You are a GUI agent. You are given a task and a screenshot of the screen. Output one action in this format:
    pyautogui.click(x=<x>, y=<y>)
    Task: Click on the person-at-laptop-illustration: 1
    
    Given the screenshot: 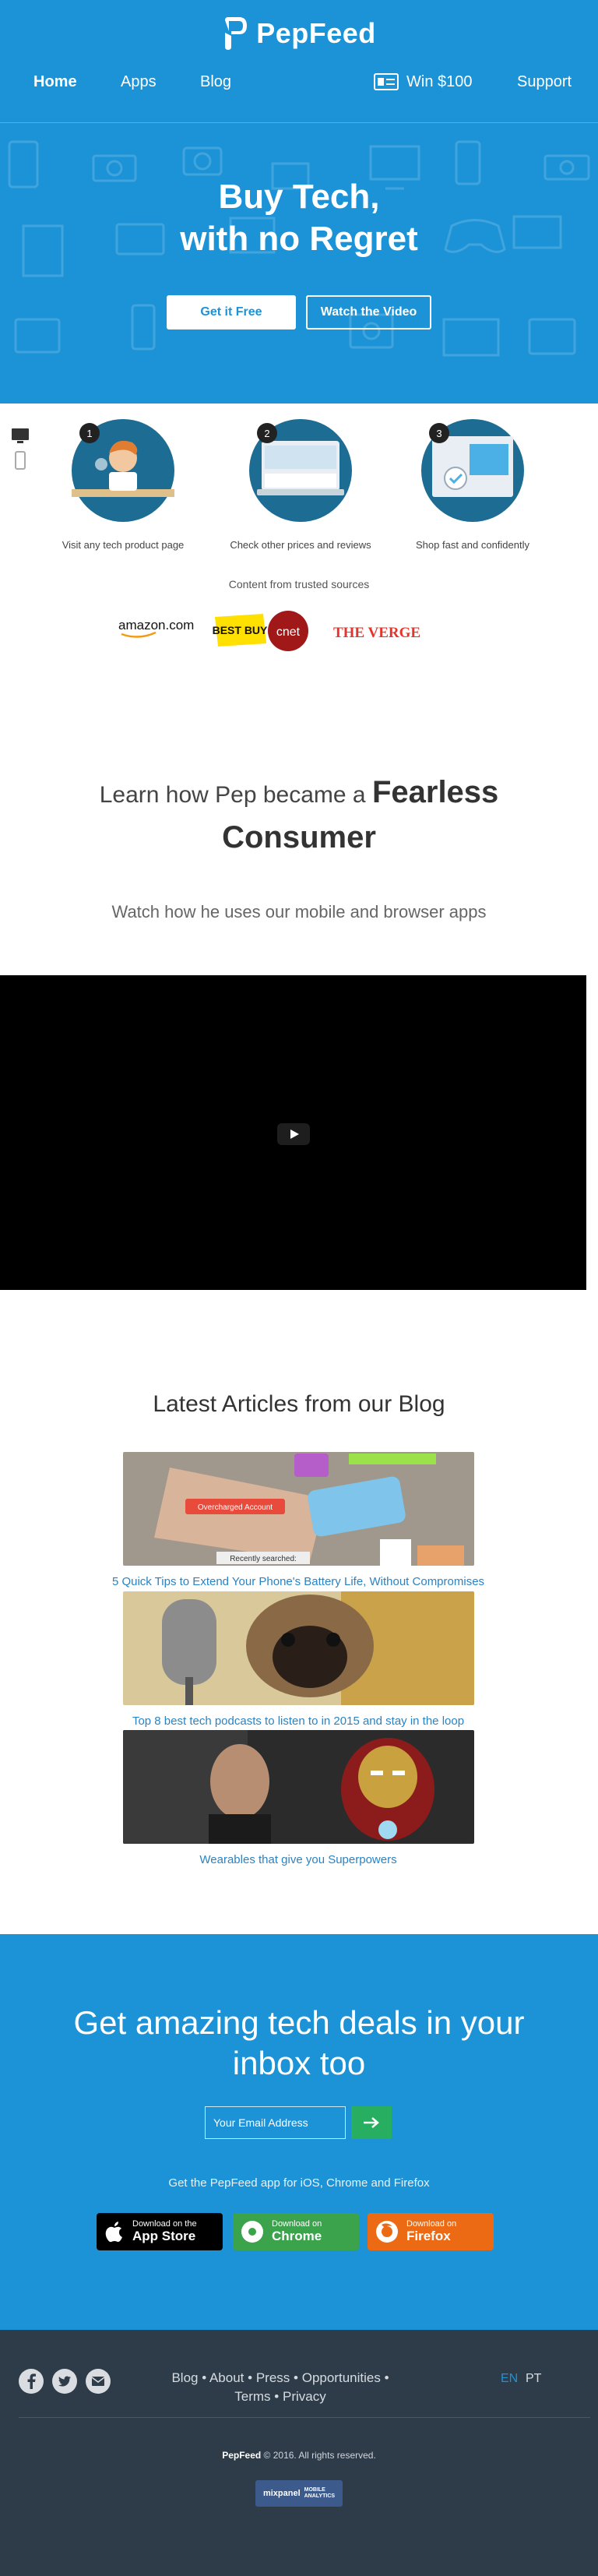 What is the action you would take?
    pyautogui.click(x=123, y=471)
    